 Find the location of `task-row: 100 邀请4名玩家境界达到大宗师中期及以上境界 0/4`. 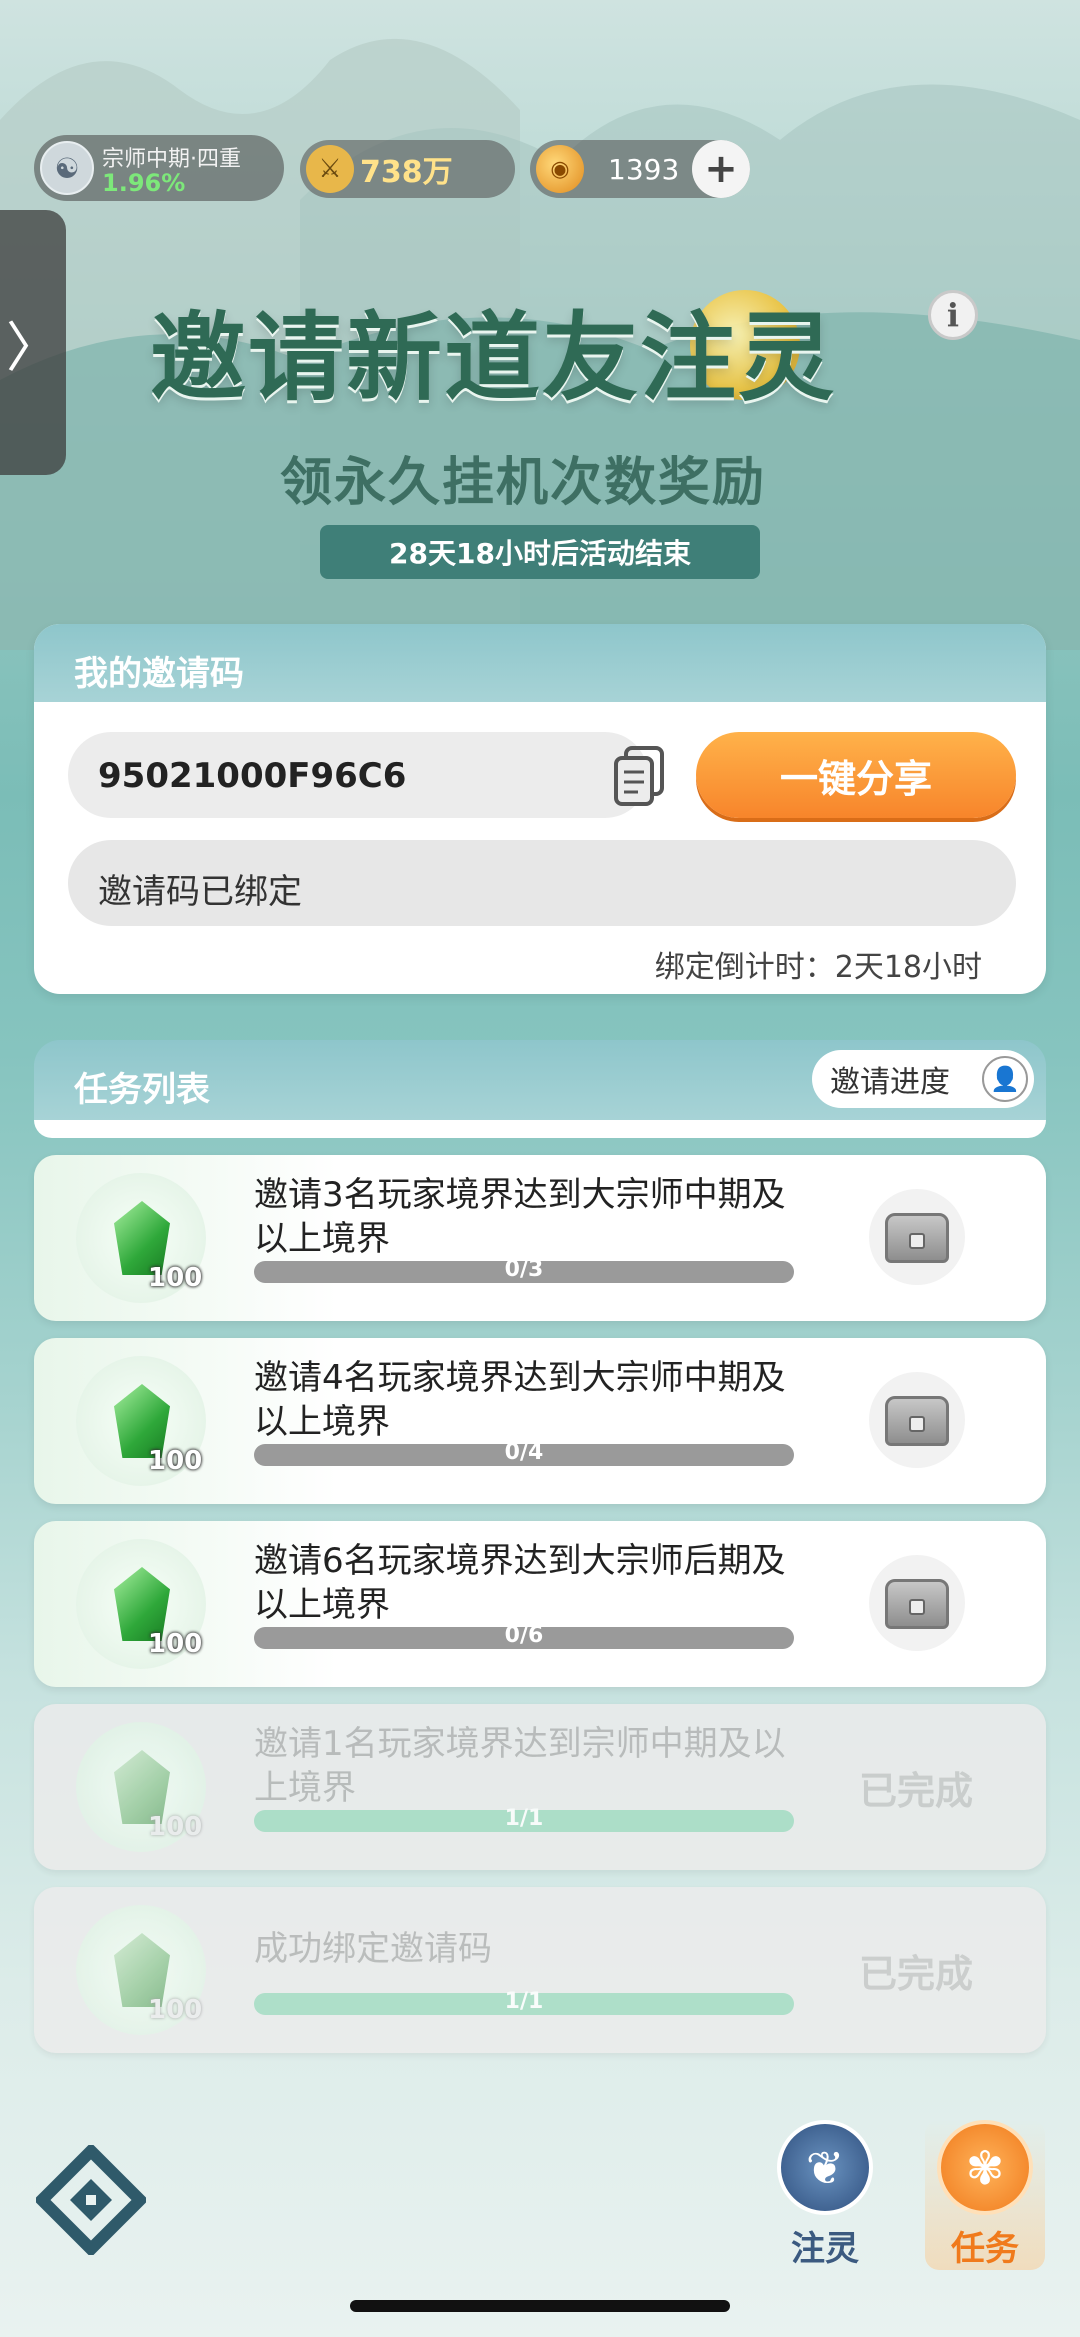

task-row: 100 邀请4名玩家境界达到大宗师中期及以上境界 0/4 is located at coordinates (540, 1421).